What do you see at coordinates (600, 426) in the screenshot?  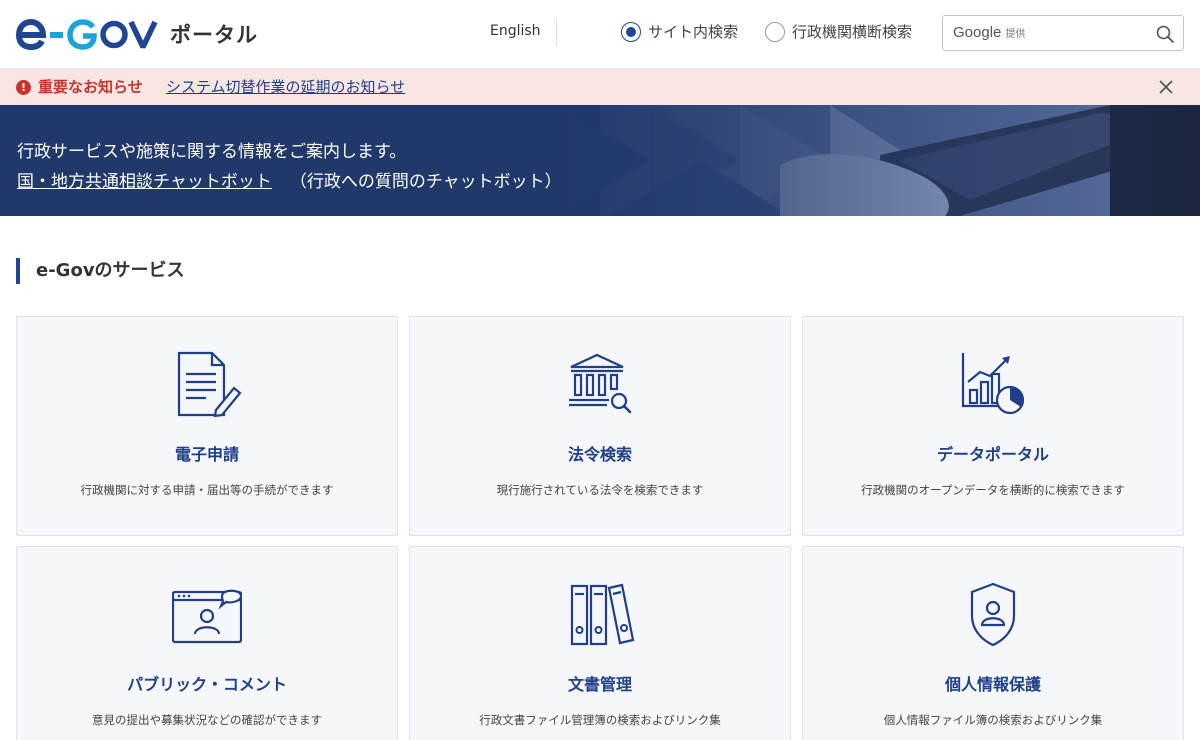 I see `service-card-law-search: 法令検索 現行施行されている法令を検索できます` at bounding box center [600, 426].